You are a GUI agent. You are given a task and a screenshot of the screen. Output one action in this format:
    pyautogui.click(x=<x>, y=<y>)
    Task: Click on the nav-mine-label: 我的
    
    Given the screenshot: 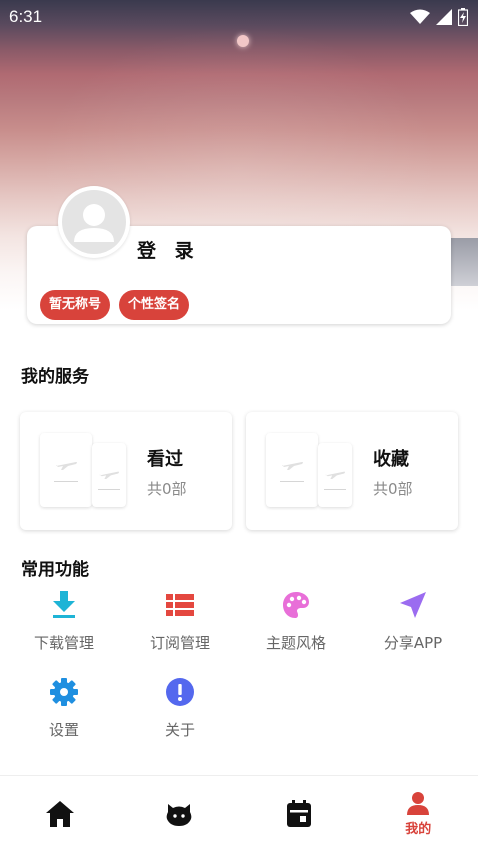 What is the action you would take?
    pyautogui.click(x=418, y=829)
    